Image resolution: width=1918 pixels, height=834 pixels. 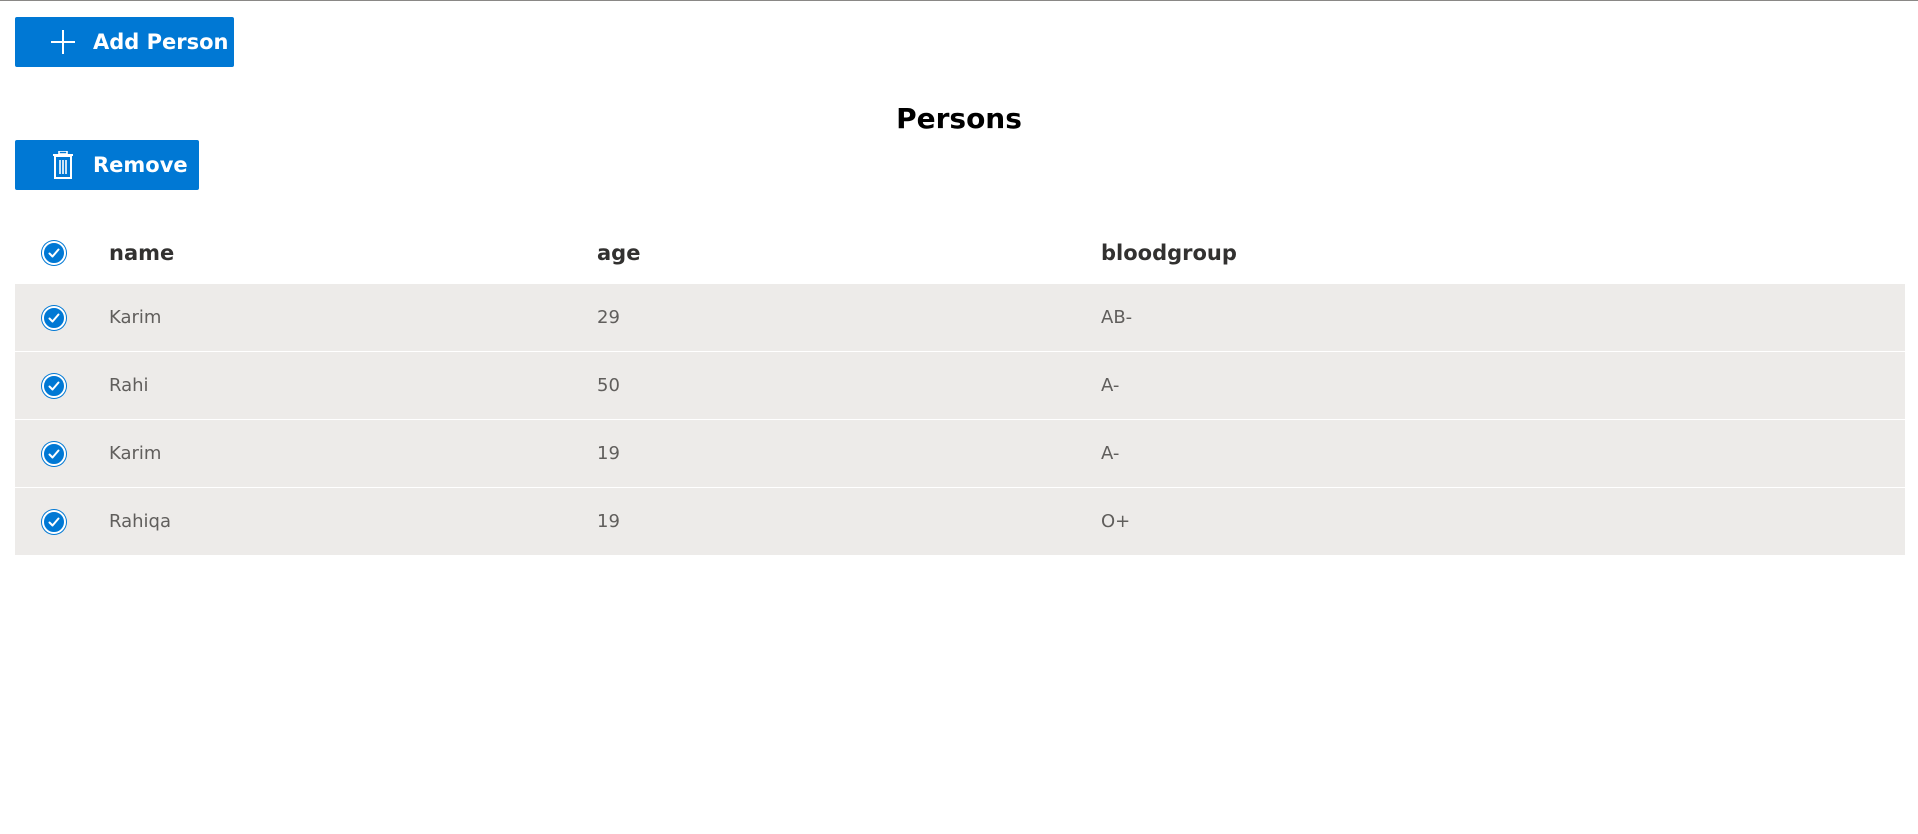 What do you see at coordinates (1116, 521) in the screenshot?
I see `cell-bloodgroup: O+` at bounding box center [1116, 521].